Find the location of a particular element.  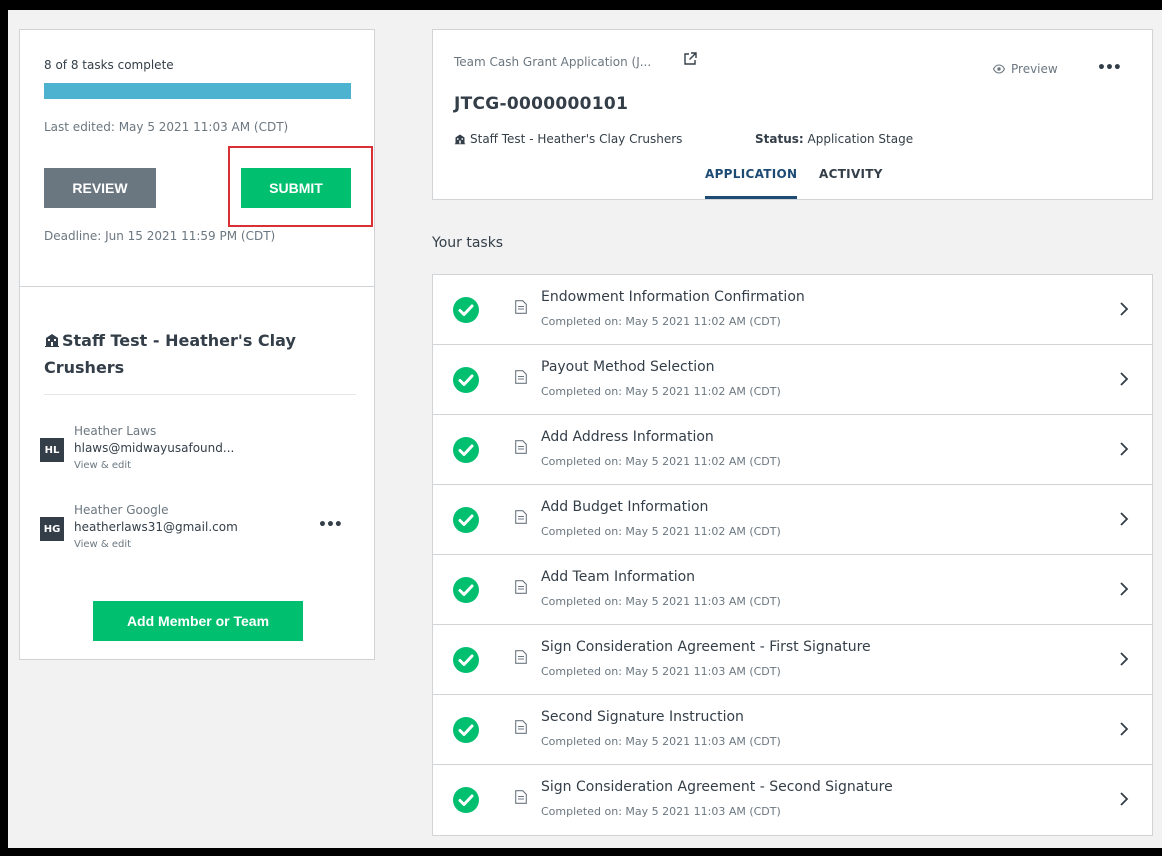

progress-bar is located at coordinates (197, 91).